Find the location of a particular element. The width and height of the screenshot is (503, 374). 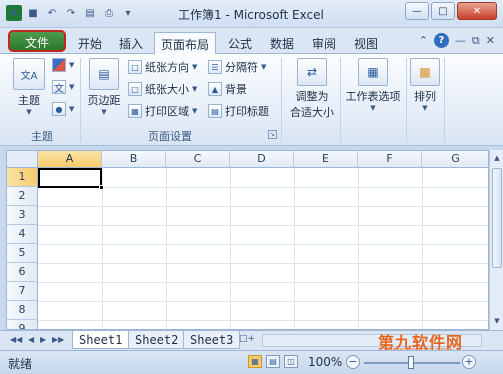

themes-caret-icon: ▼ is located at coordinates (29, 112).